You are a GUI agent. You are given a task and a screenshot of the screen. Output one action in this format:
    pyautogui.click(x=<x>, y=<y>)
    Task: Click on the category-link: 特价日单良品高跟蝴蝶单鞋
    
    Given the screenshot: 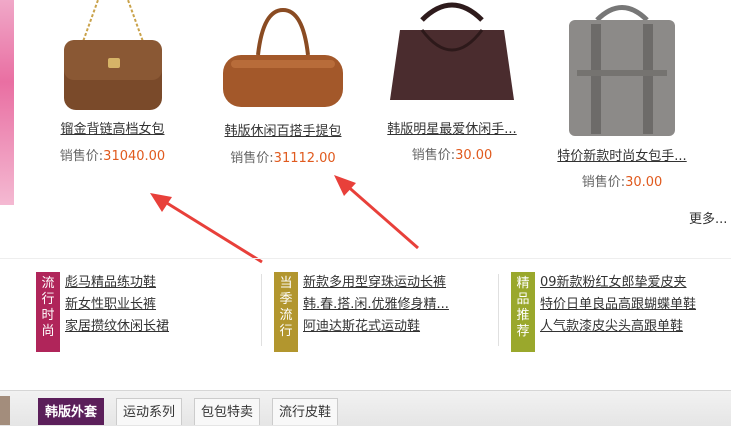 What is the action you would take?
    pyautogui.click(x=618, y=305)
    